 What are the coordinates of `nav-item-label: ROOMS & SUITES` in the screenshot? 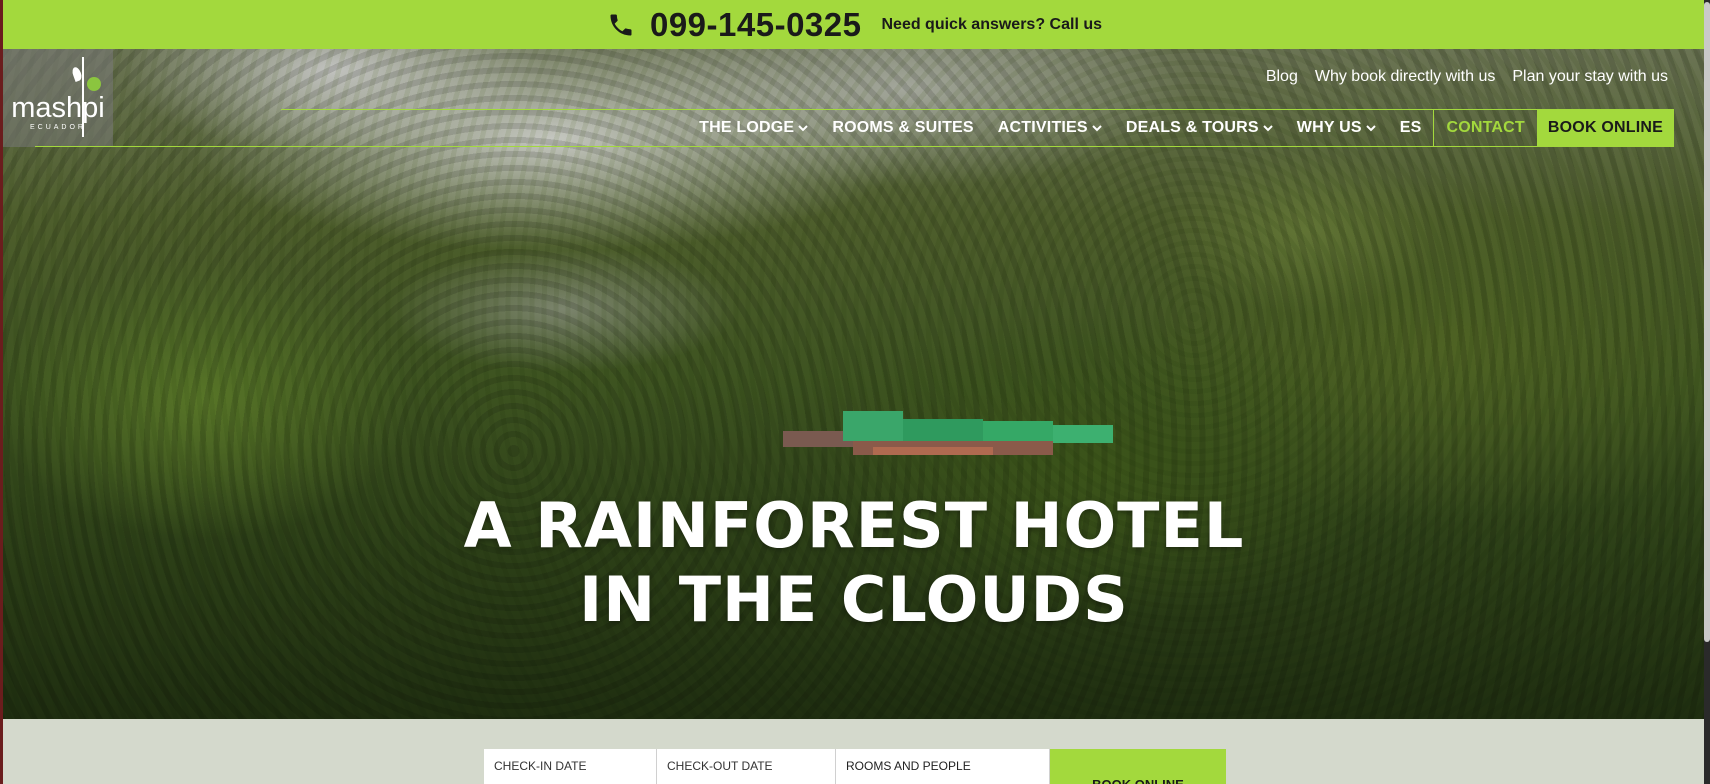 It's located at (903, 127).